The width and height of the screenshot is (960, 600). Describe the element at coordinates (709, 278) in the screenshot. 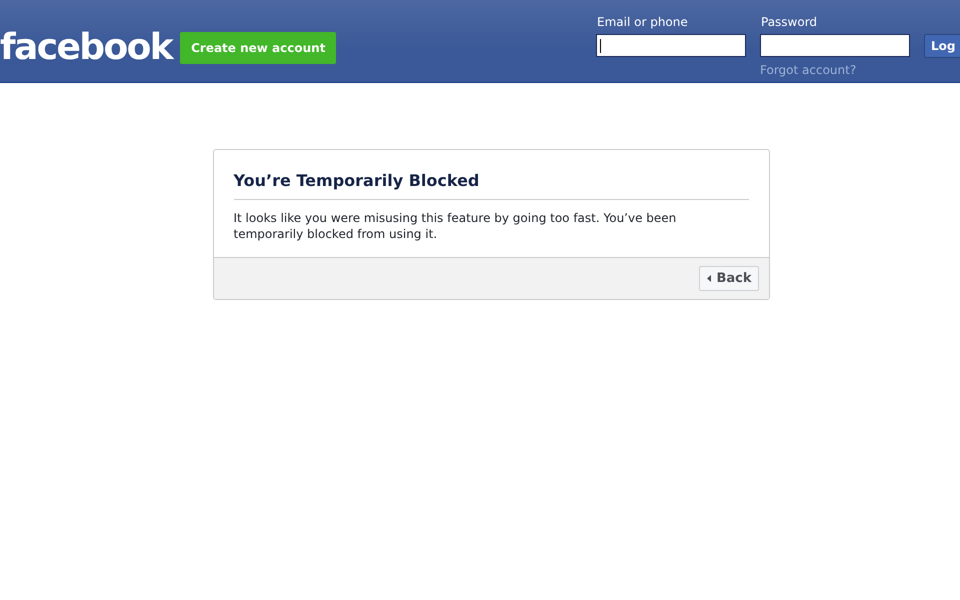

I see `caret-left-icon` at that location.